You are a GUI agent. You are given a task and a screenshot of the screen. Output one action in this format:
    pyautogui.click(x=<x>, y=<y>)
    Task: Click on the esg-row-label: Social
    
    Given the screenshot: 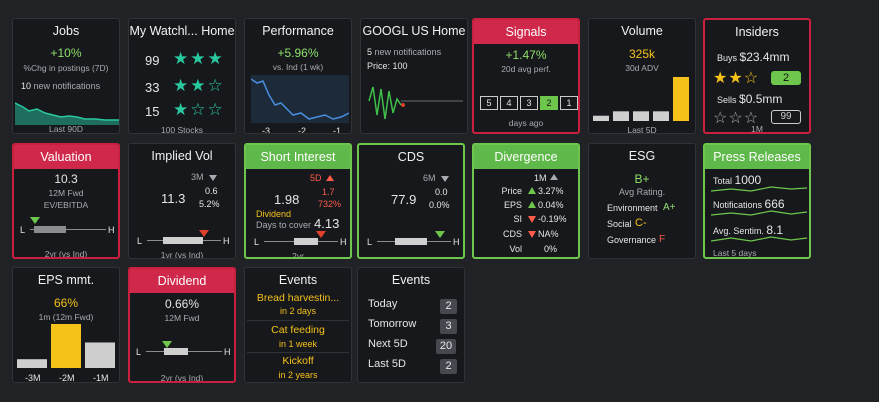 What is the action you would take?
    pyautogui.click(x=619, y=224)
    